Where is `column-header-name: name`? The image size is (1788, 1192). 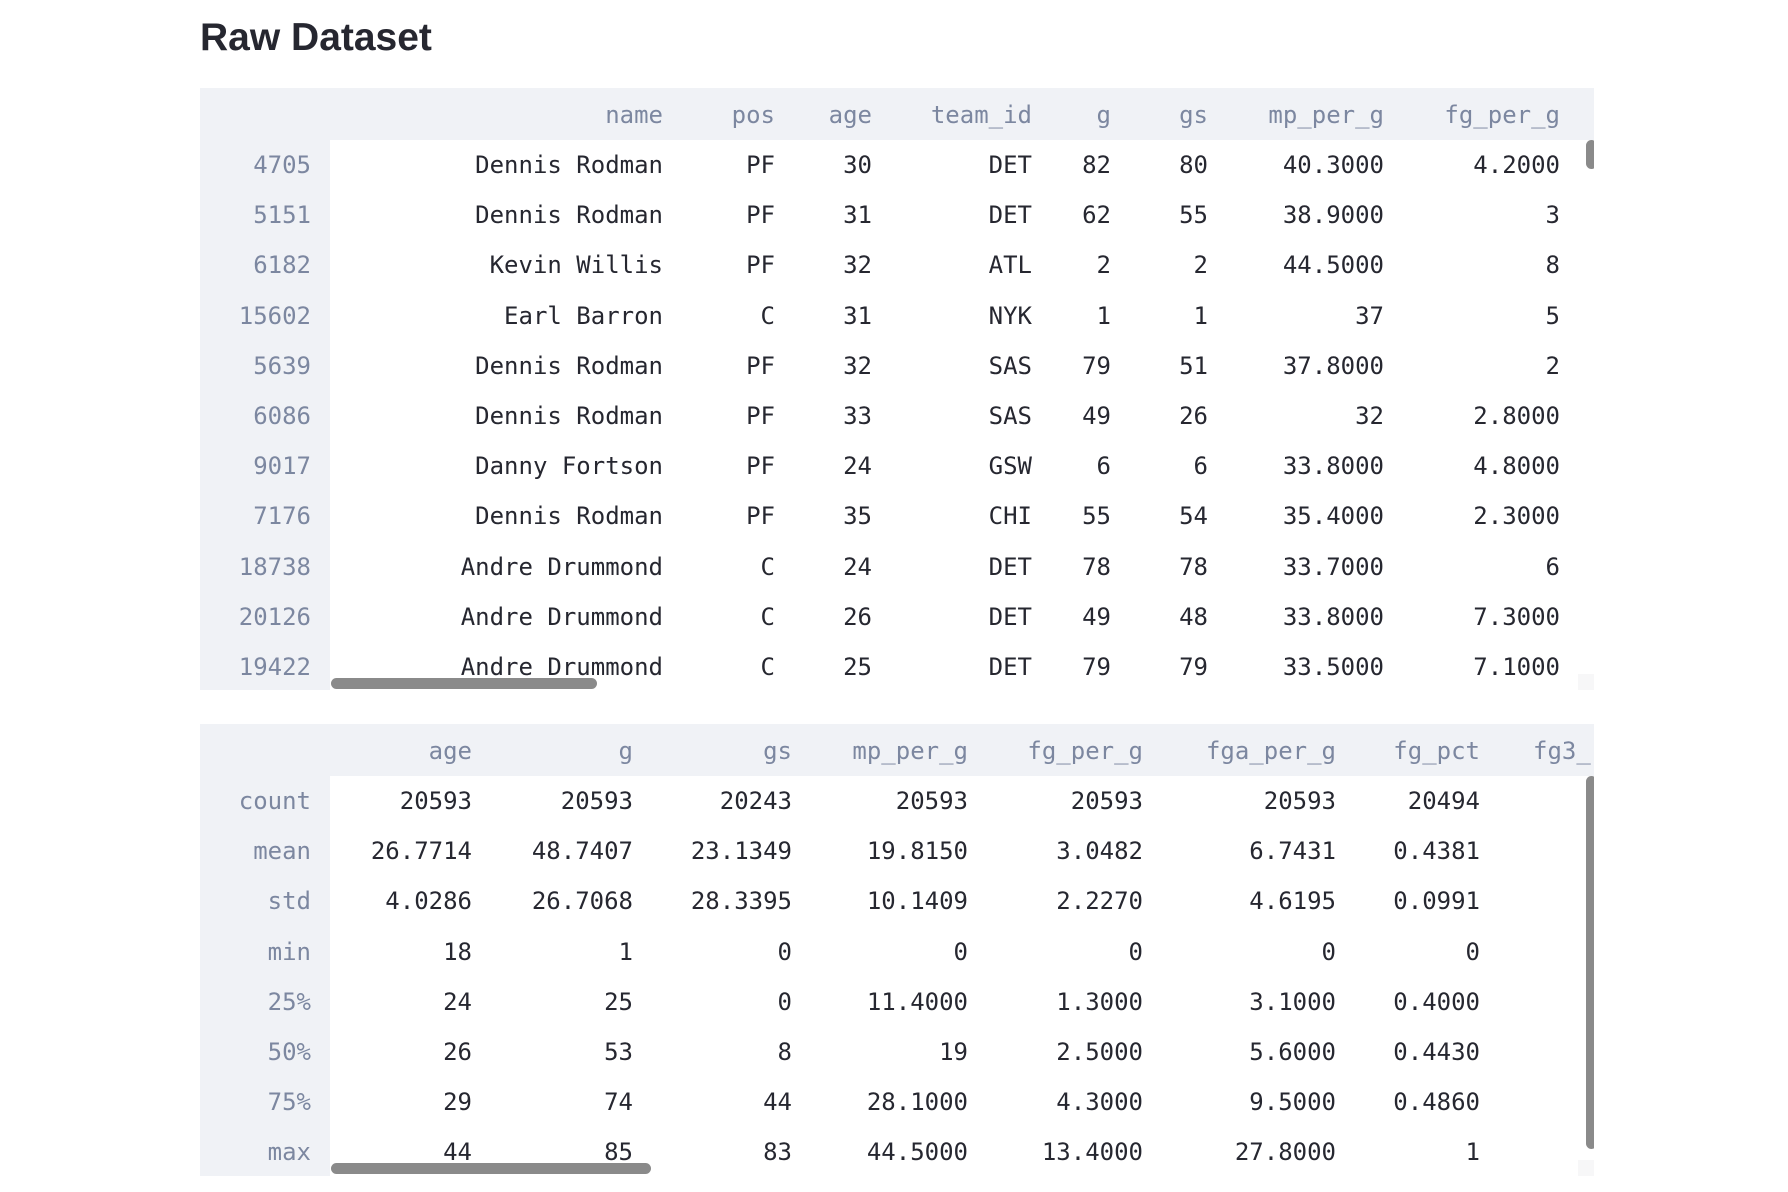 column-header-name: name is located at coordinates (634, 115).